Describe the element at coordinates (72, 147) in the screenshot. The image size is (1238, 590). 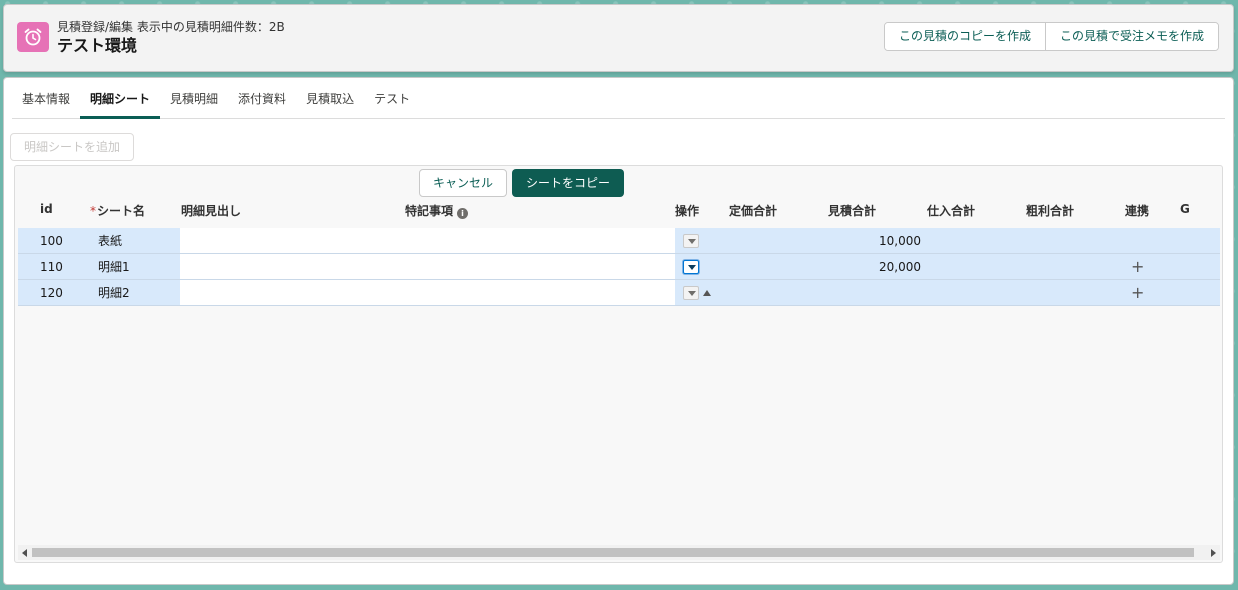
I see `add-sheet-button: 明細シートを追加` at that location.